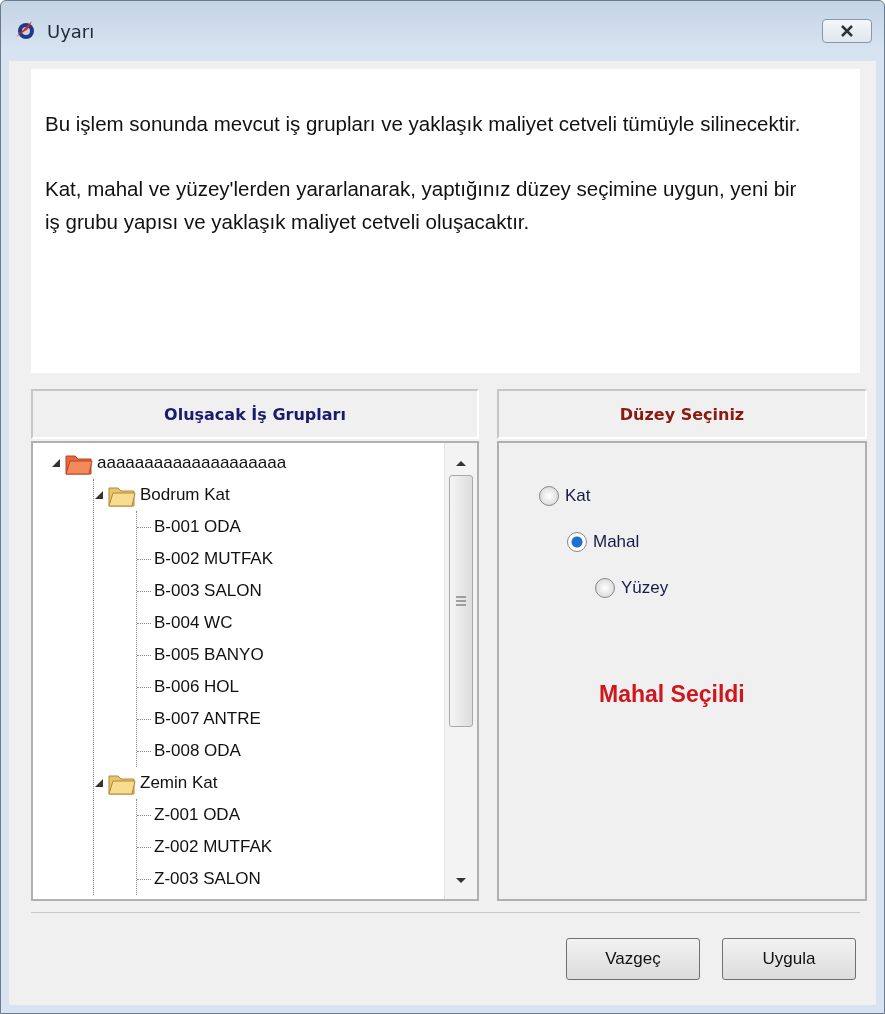  Describe the element at coordinates (789, 959) in the screenshot. I see `dialog-button: Uygula` at that location.